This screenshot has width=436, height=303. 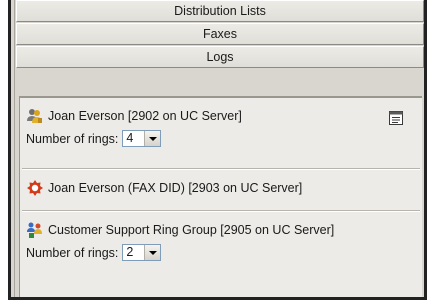 What do you see at coordinates (220, 11) in the screenshot?
I see `tab-distribution-lists: Distribution Lists` at bounding box center [220, 11].